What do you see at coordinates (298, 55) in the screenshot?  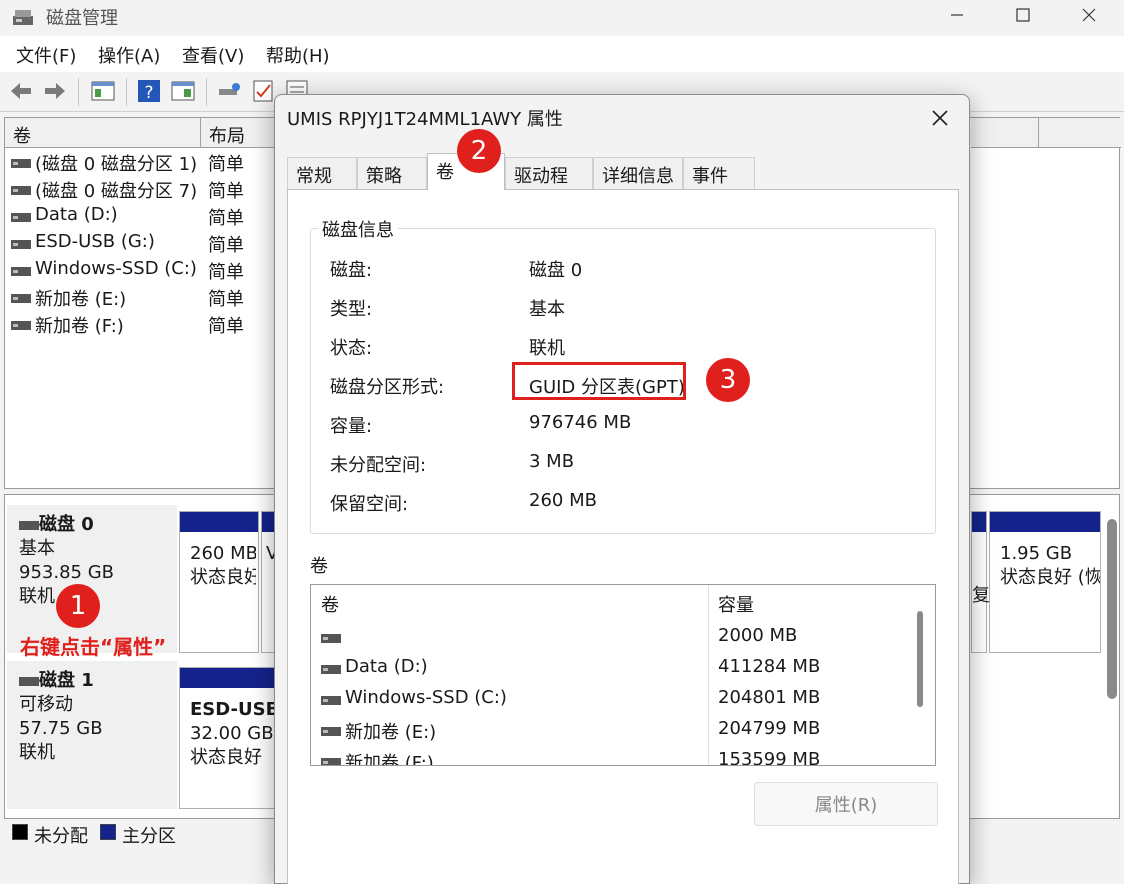 I see `menu-help: 帮助(H)` at bounding box center [298, 55].